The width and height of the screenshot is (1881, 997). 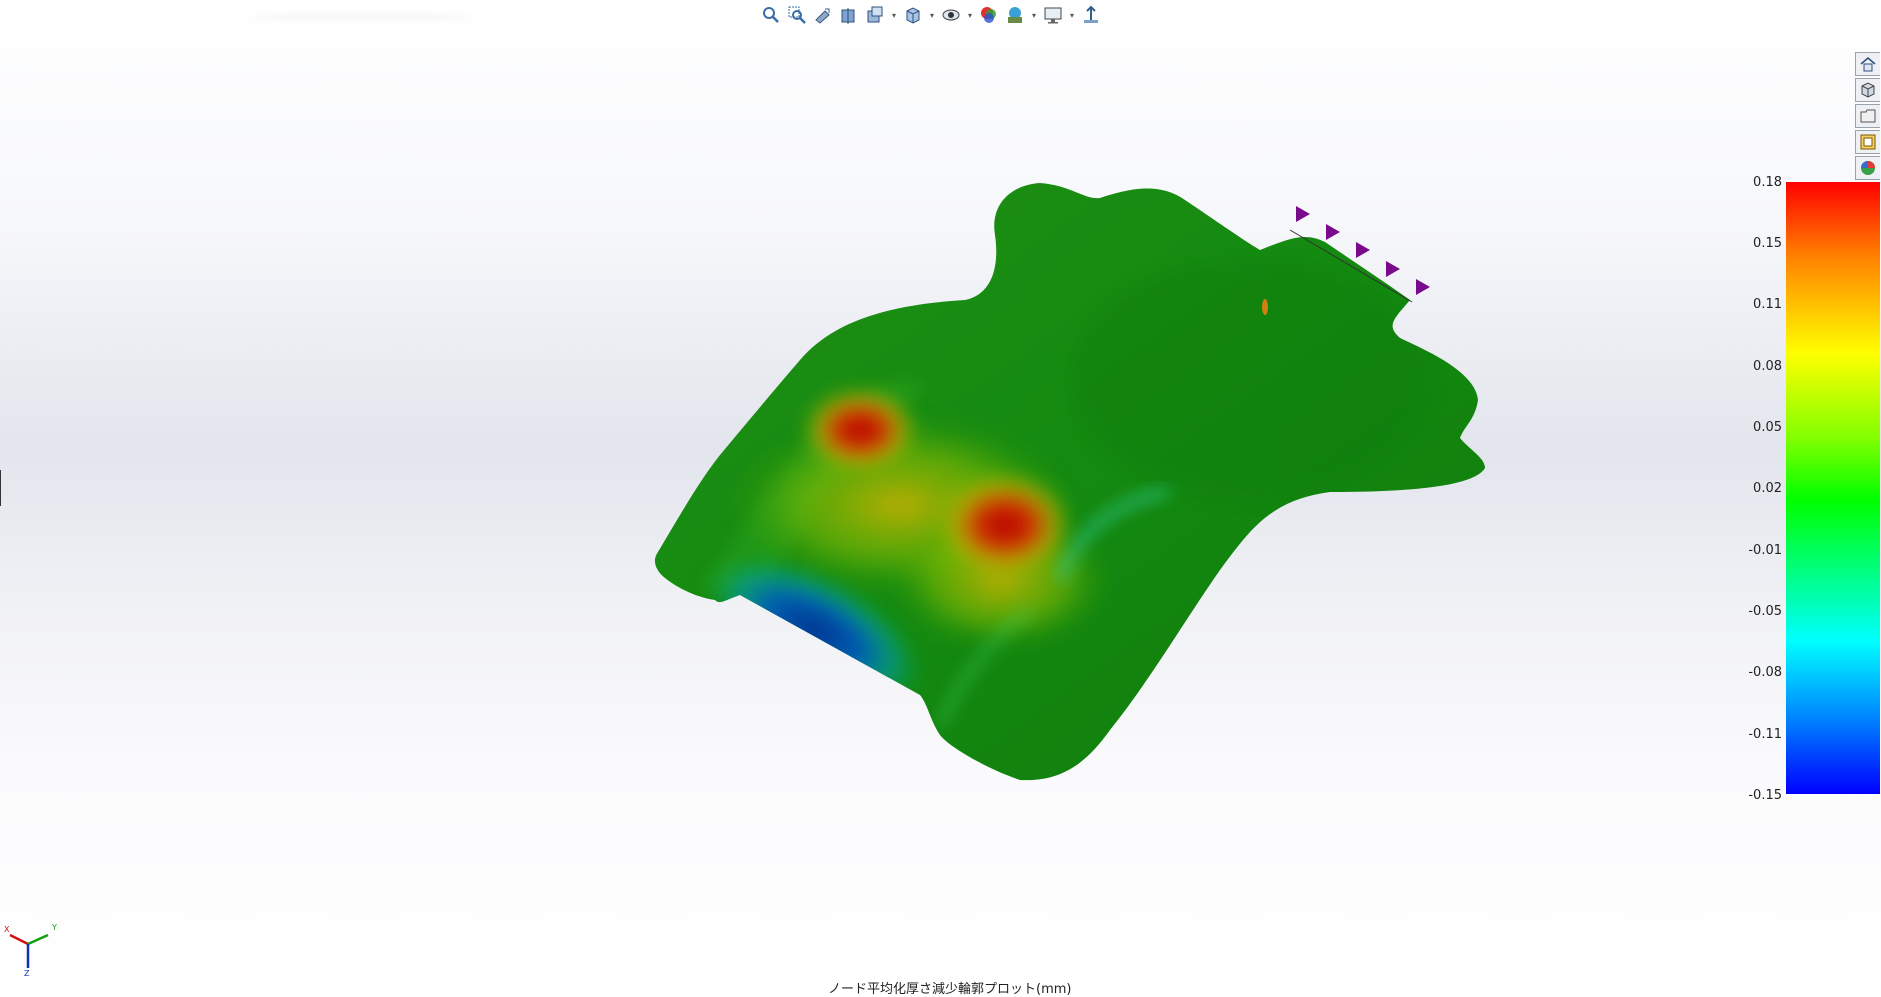 What do you see at coordinates (1765, 611) in the screenshot?
I see `legend-label: -0.05` at bounding box center [1765, 611].